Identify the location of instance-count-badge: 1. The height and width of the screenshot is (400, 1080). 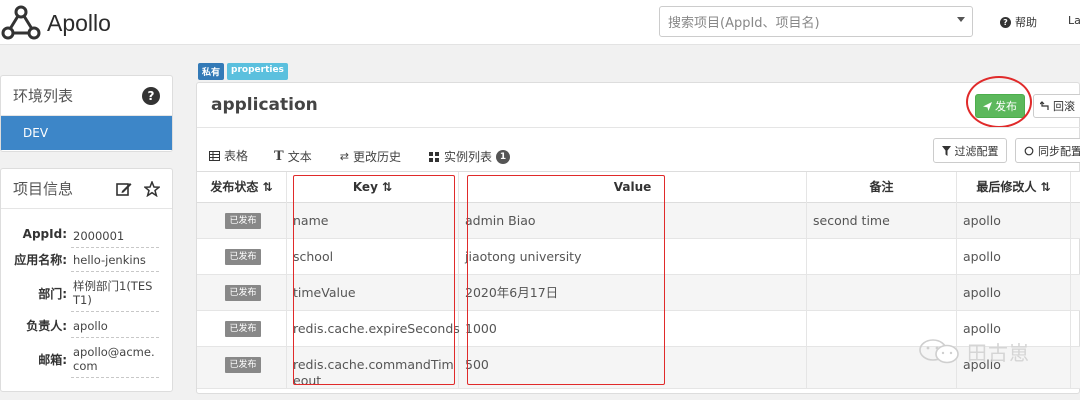
(502, 156).